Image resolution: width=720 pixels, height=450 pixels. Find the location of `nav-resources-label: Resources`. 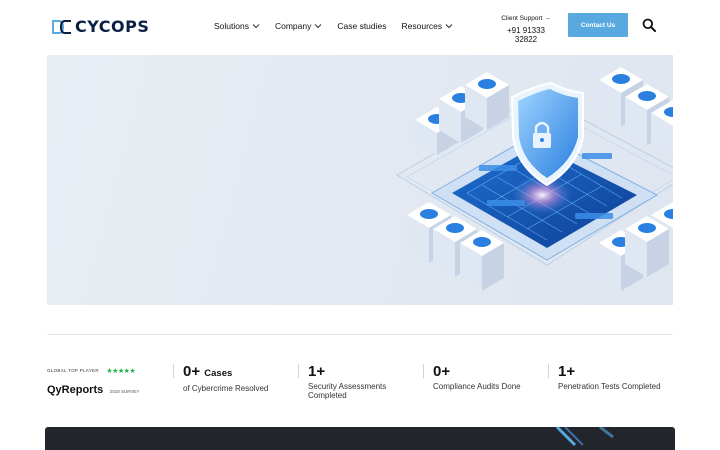

nav-resources-label: Resources is located at coordinates (422, 26).